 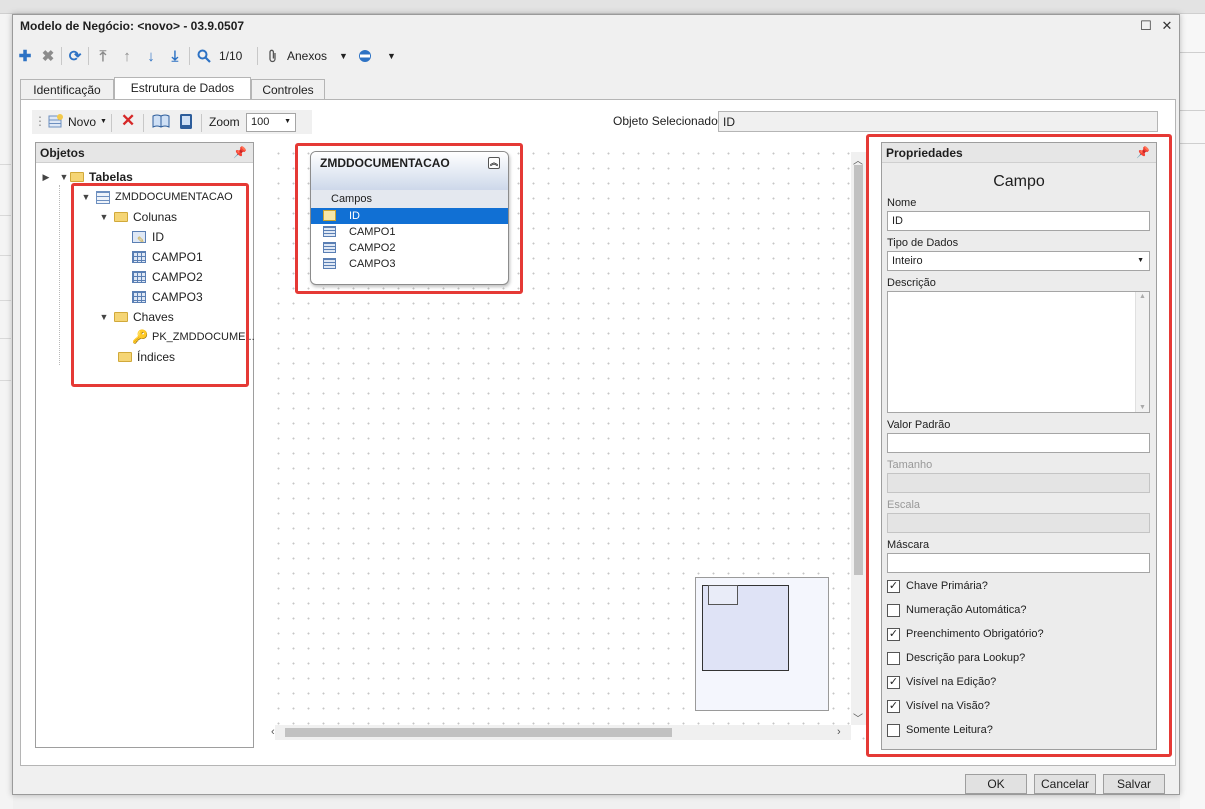 I want to click on chevron-down-icon: ▼, so click(x=287, y=121).